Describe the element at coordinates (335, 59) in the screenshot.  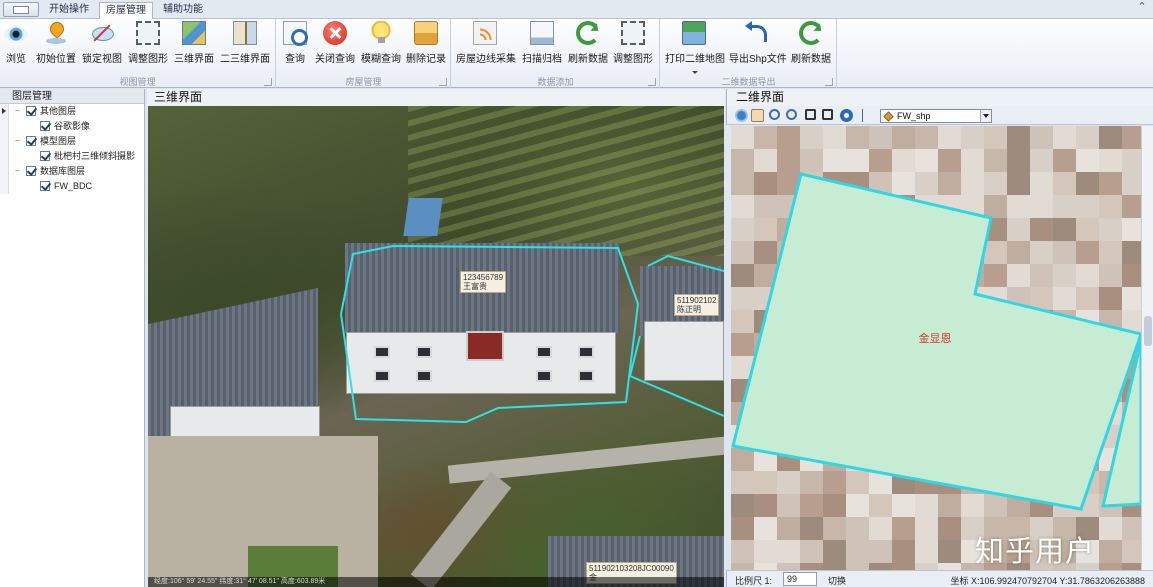
I see `close-query-label: 关闭查询` at that location.